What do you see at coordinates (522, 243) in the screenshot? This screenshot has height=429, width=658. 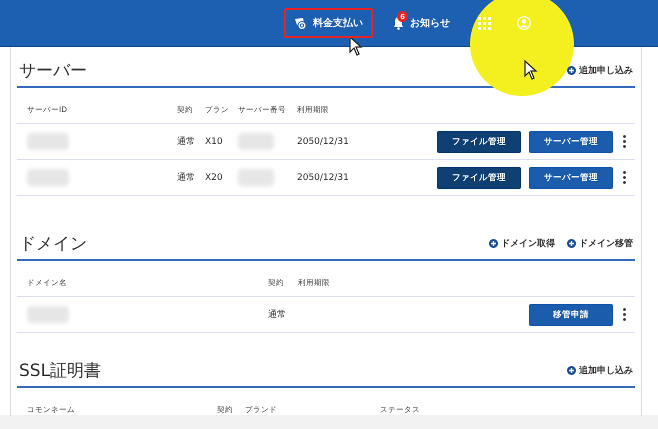 I see `add-link: ドメイン取得` at bounding box center [522, 243].